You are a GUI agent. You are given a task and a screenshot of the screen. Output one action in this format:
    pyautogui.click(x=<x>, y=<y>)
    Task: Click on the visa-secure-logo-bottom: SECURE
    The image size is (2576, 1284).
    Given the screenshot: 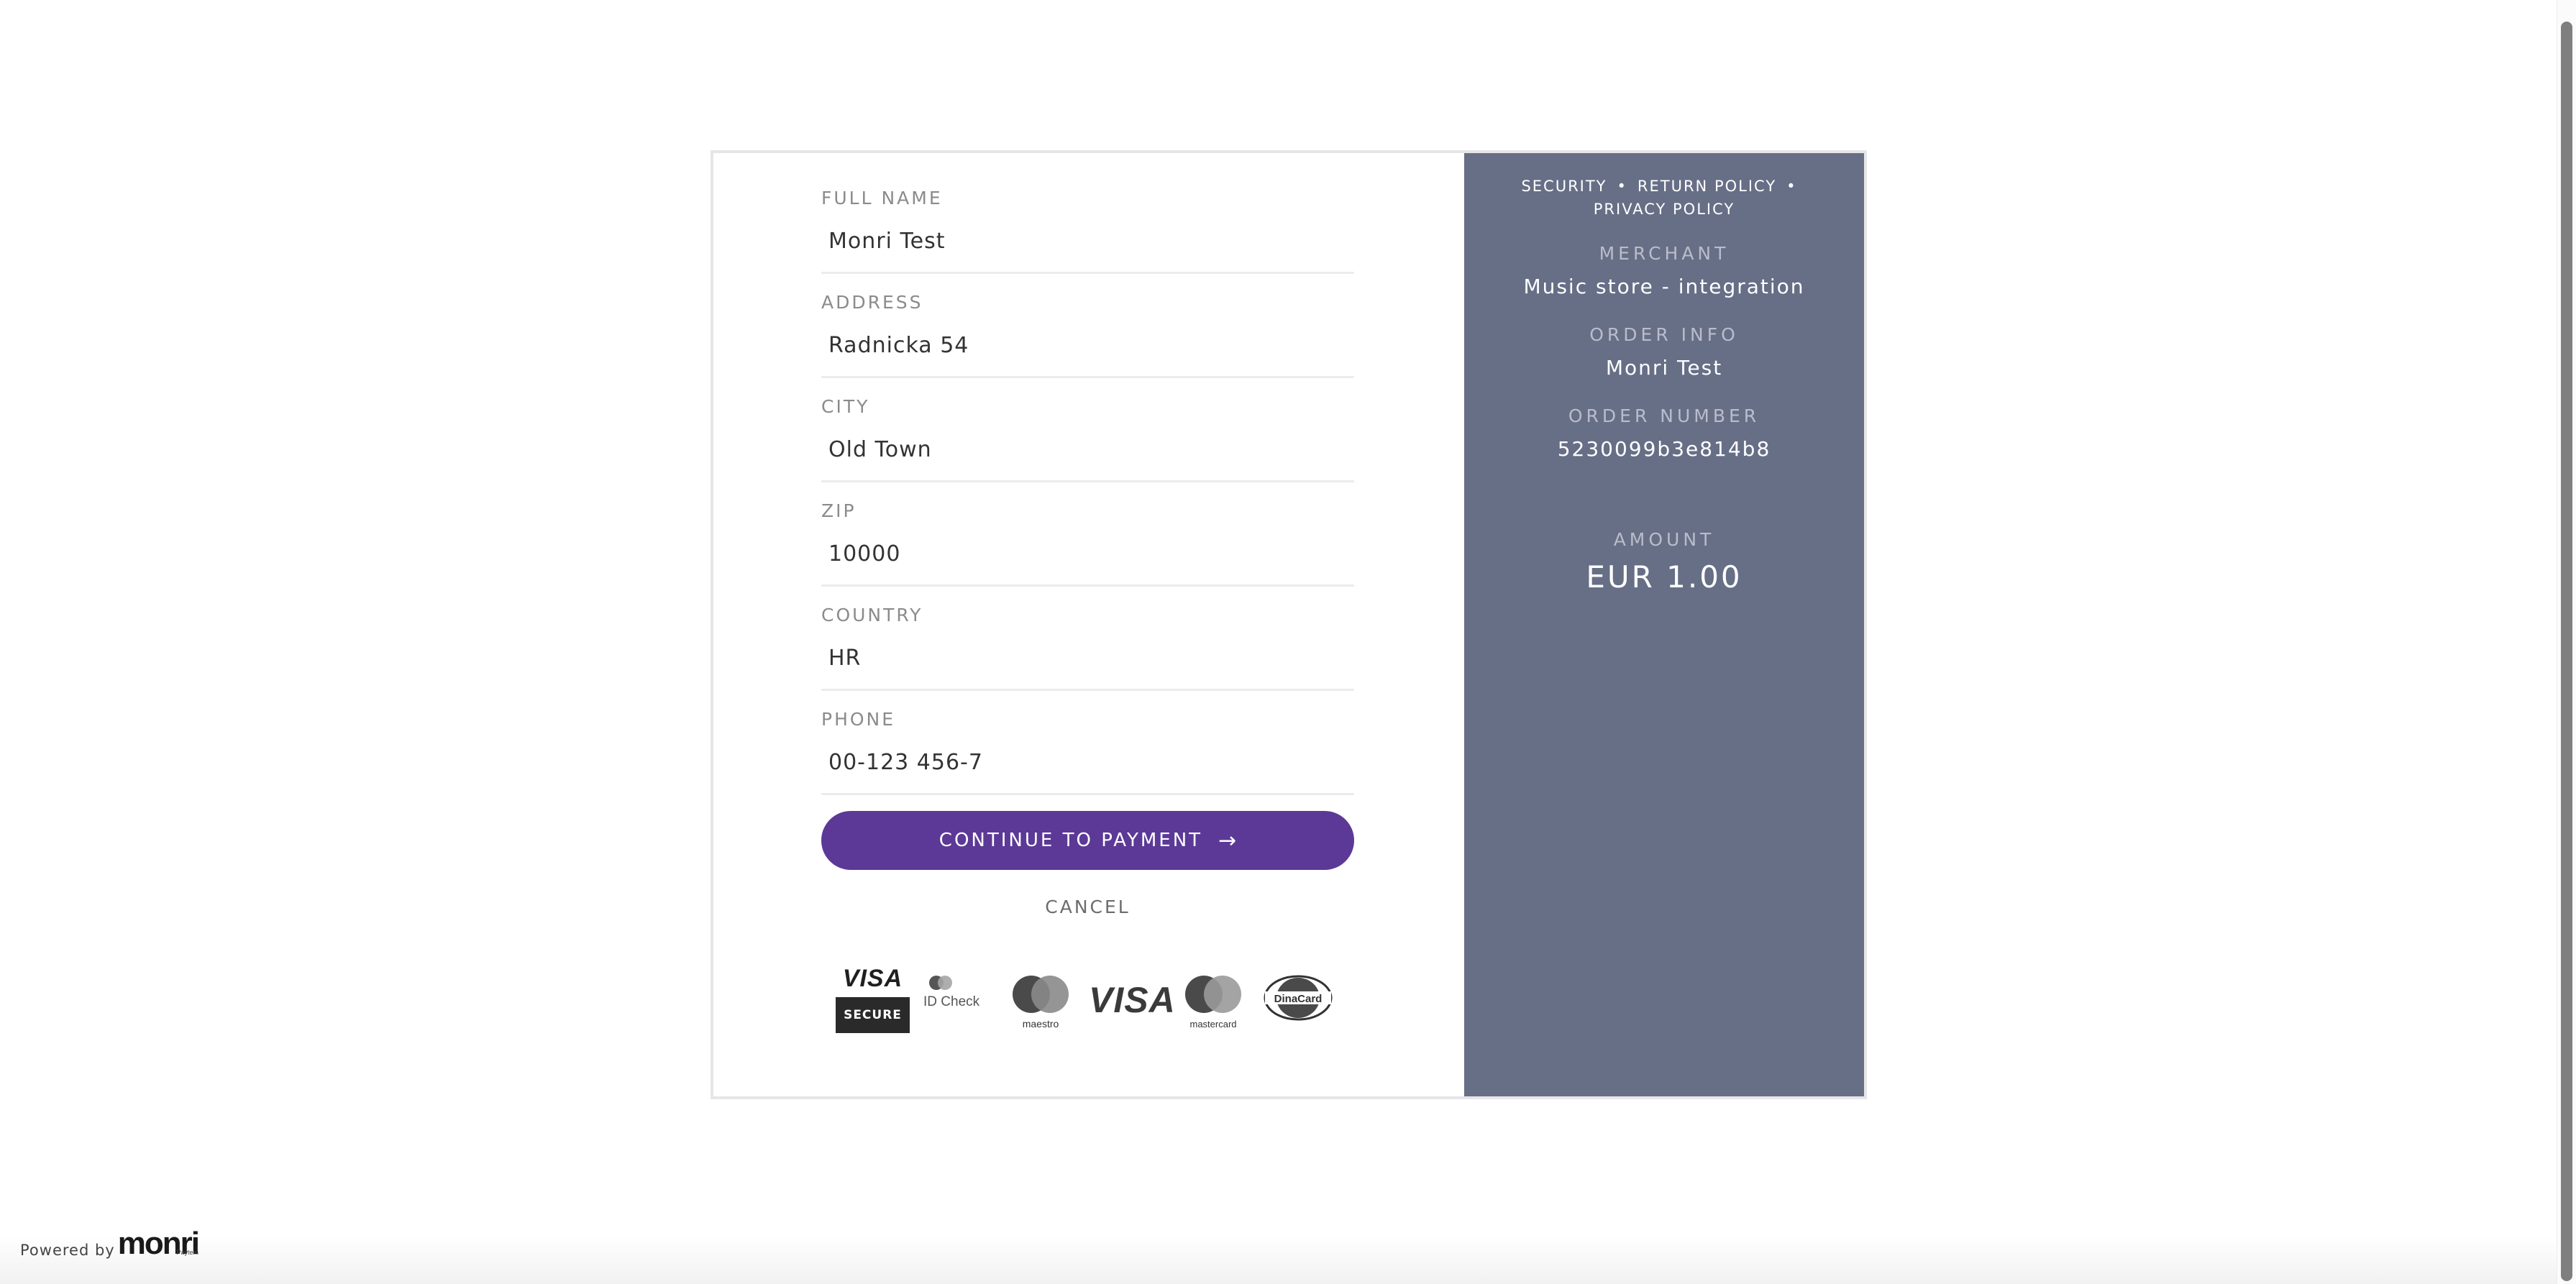 What is the action you would take?
    pyautogui.click(x=873, y=1015)
    